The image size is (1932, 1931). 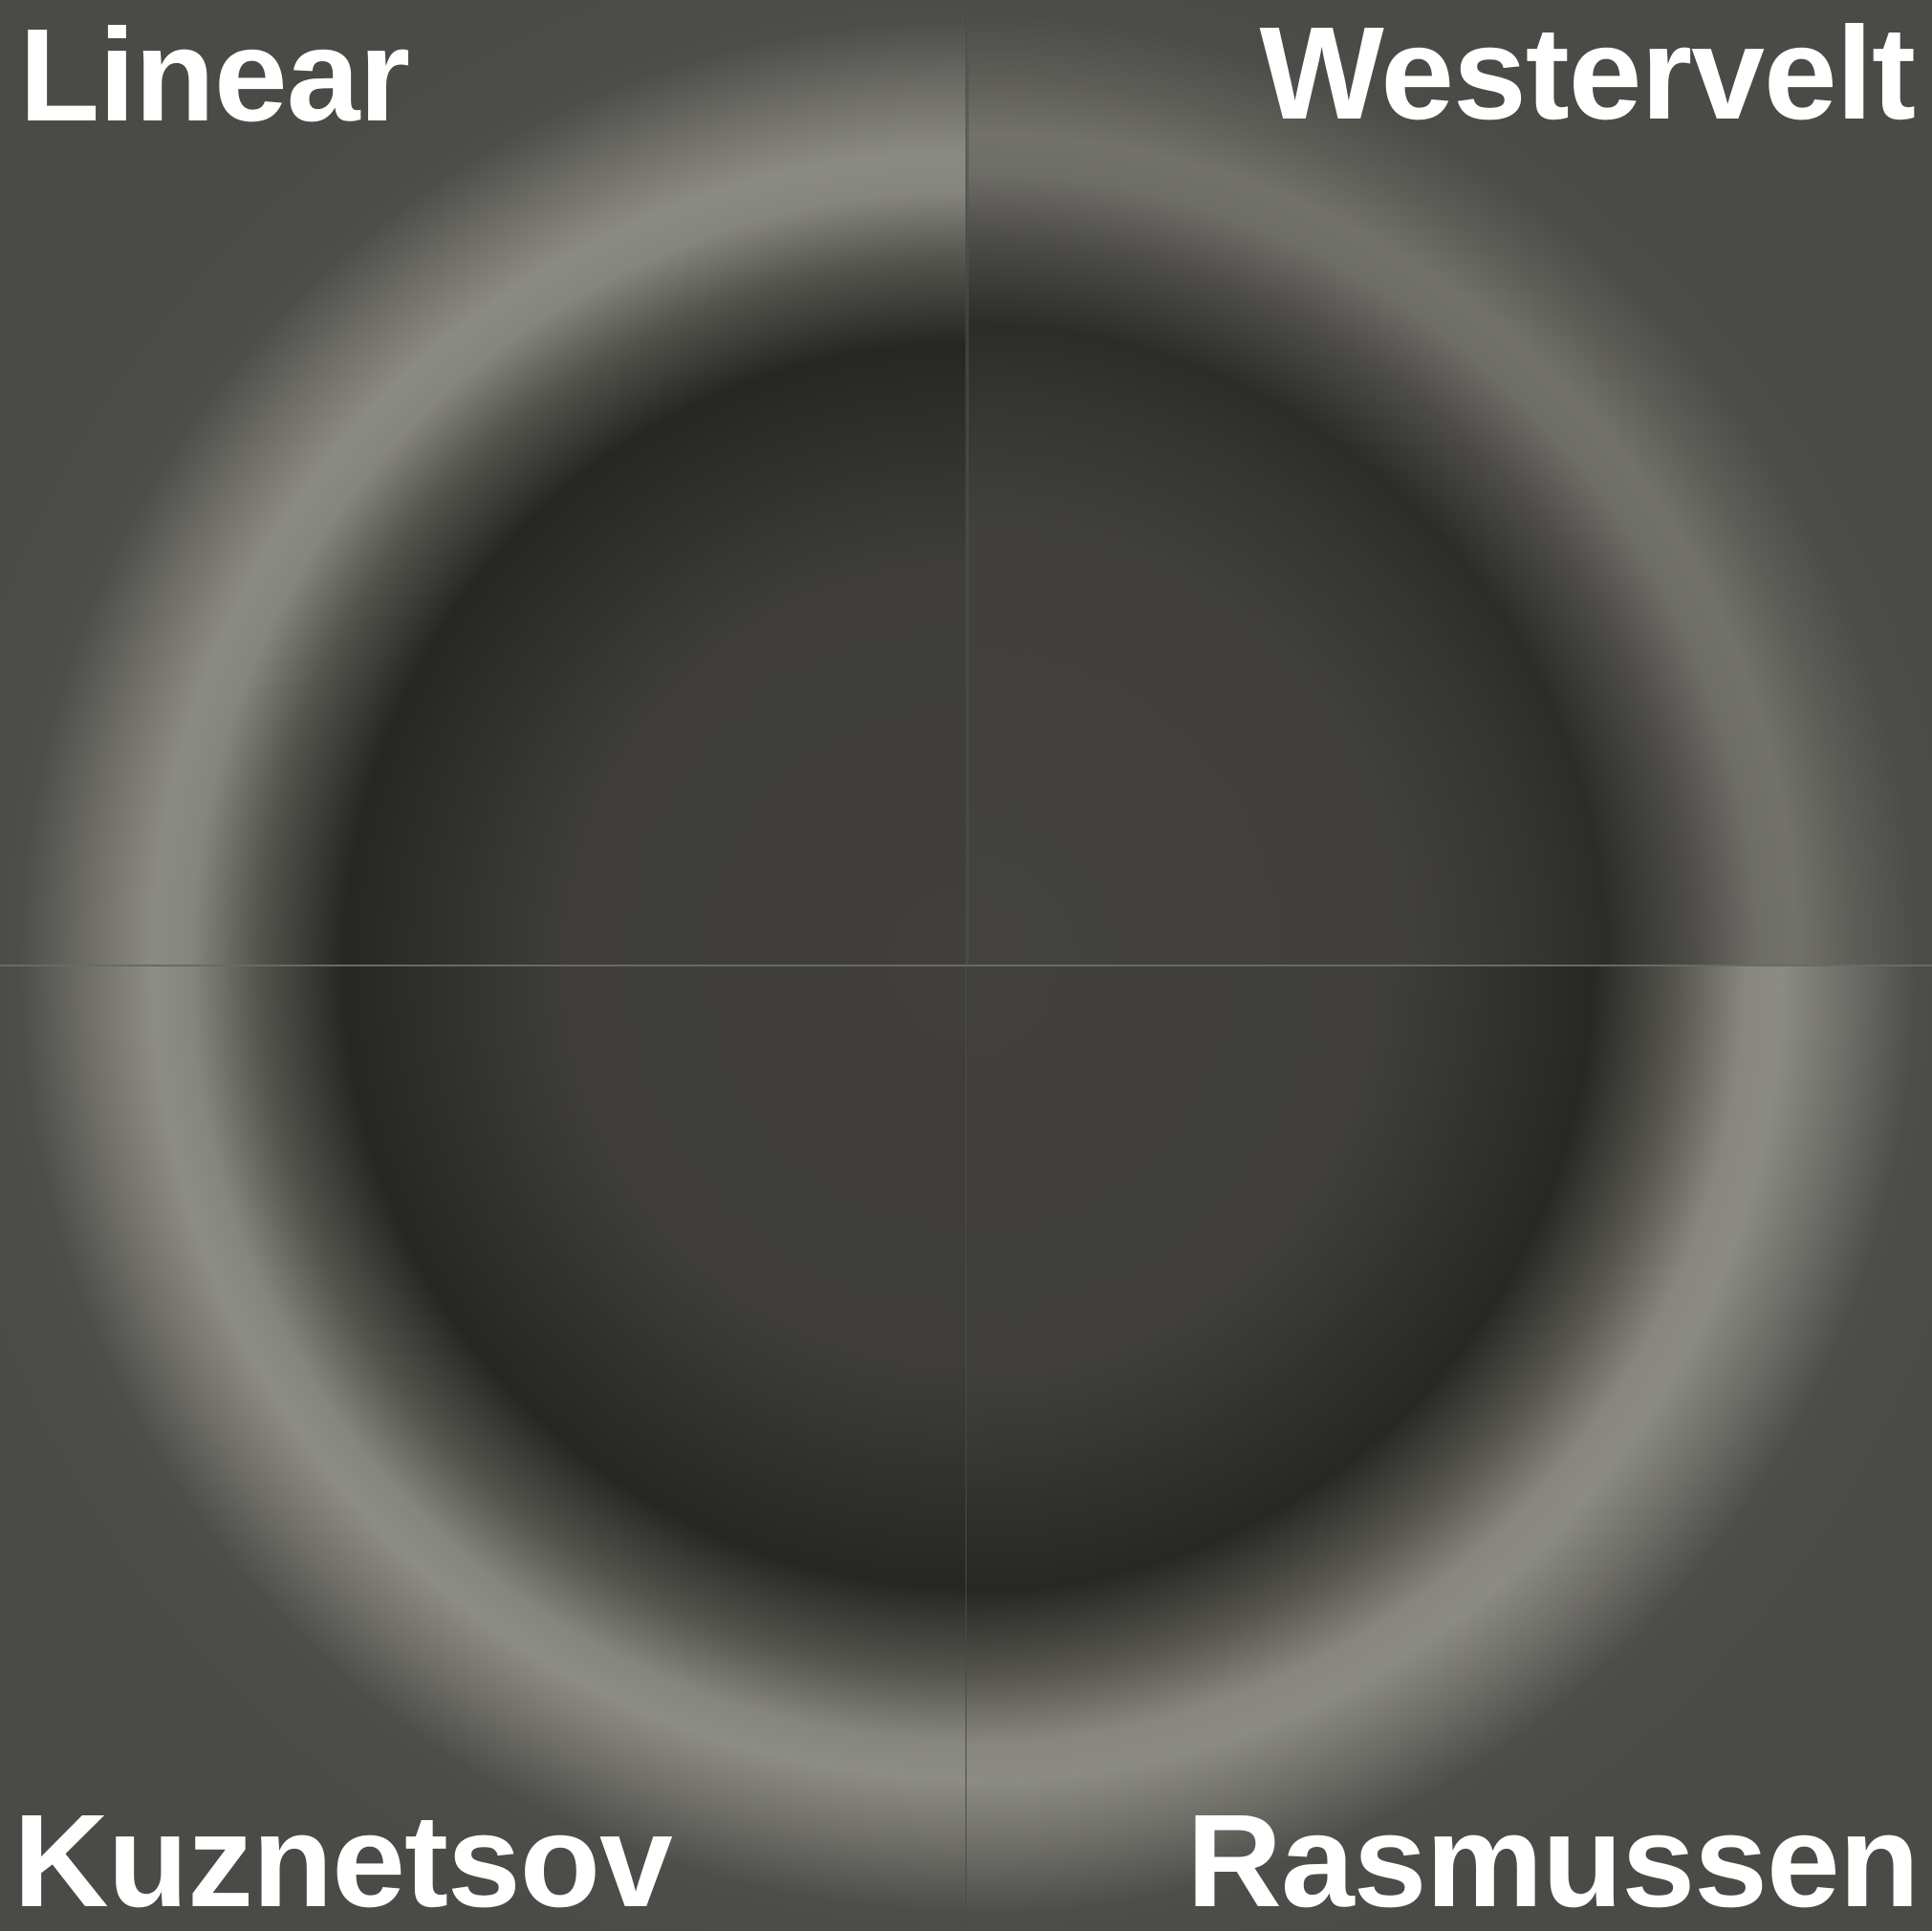 What do you see at coordinates (1553, 1860) in the screenshot?
I see `label-rasmussen: Rasmussen` at bounding box center [1553, 1860].